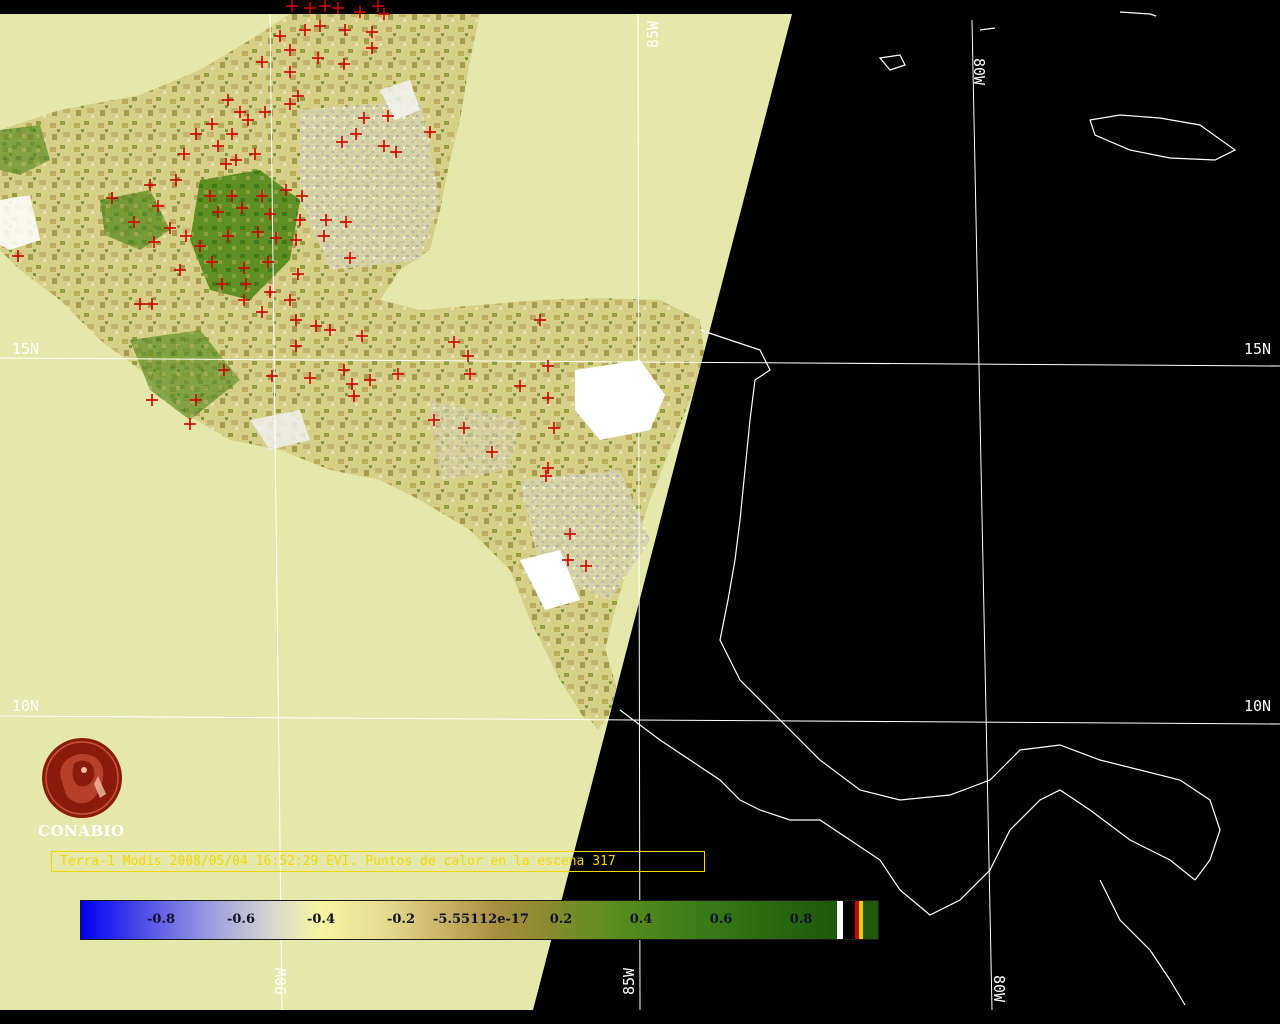  I want to click on conabio-logo-name: CONABIO, so click(81, 831).